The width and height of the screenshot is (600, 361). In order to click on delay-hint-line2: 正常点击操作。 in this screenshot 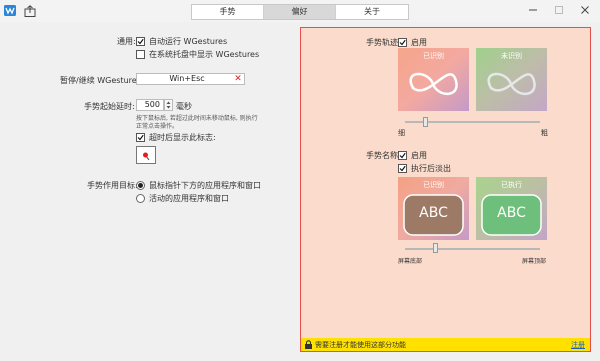, I will do `click(157, 126)`.